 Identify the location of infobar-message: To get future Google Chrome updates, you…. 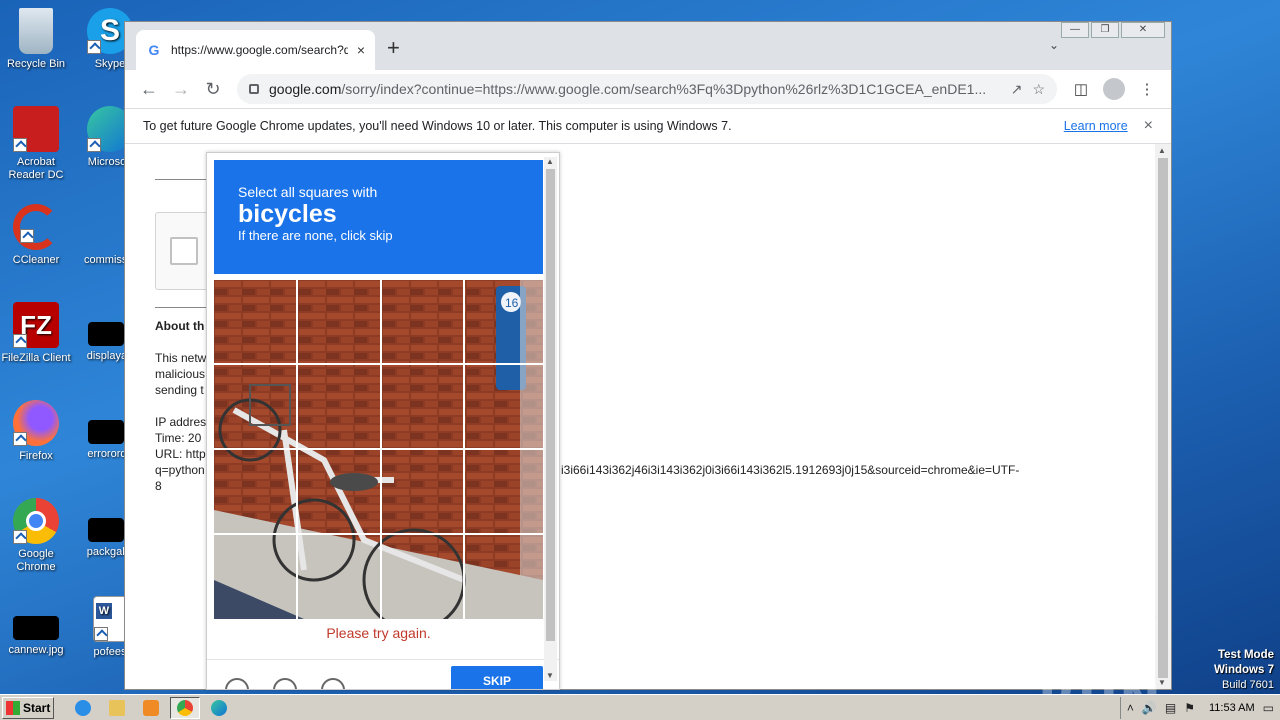
(437, 126).